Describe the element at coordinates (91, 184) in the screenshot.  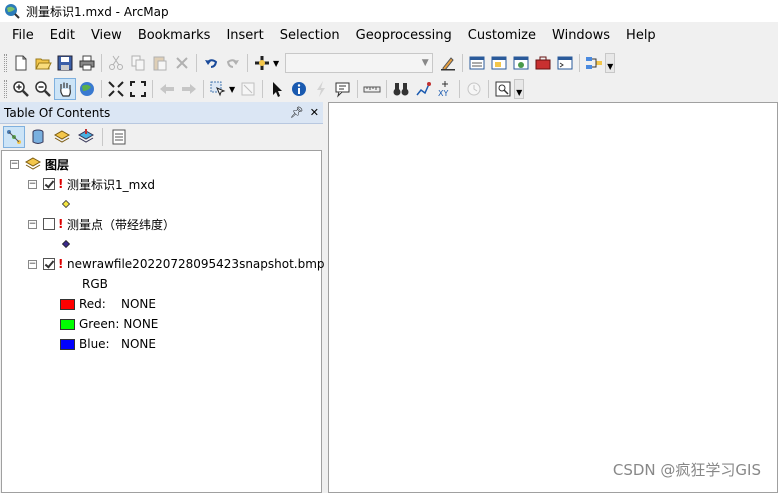
I see `layer-row: − ! 测量标识1_mxd` at that location.